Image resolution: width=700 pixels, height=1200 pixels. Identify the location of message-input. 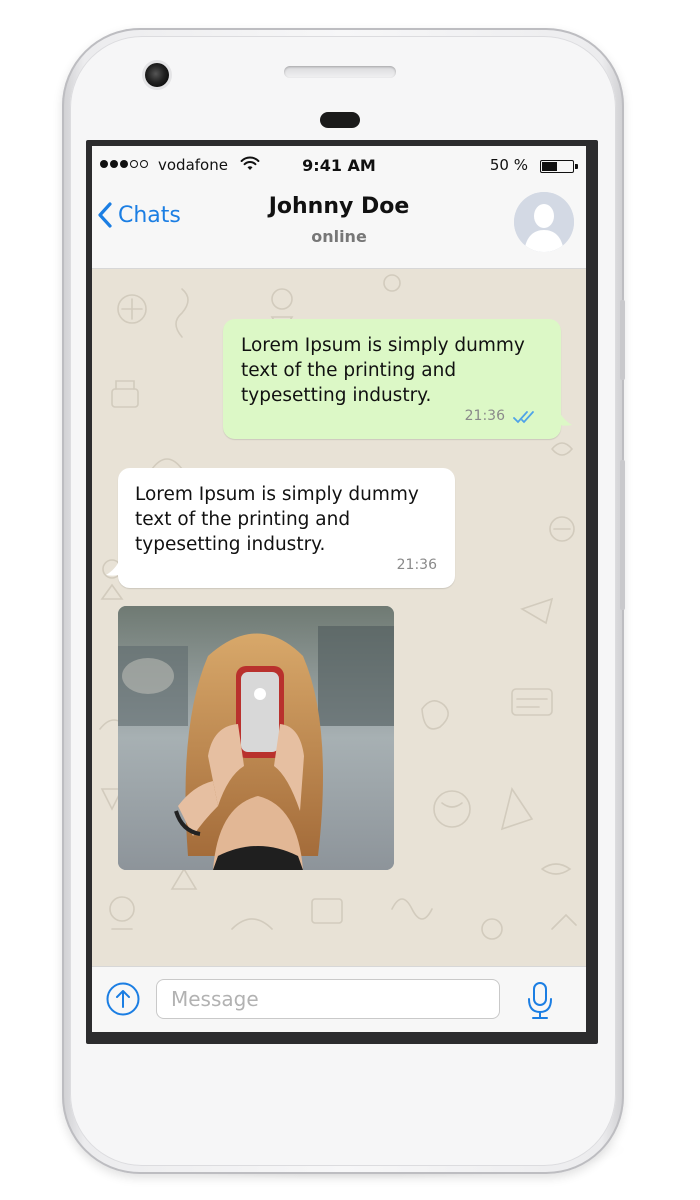
(328, 999).